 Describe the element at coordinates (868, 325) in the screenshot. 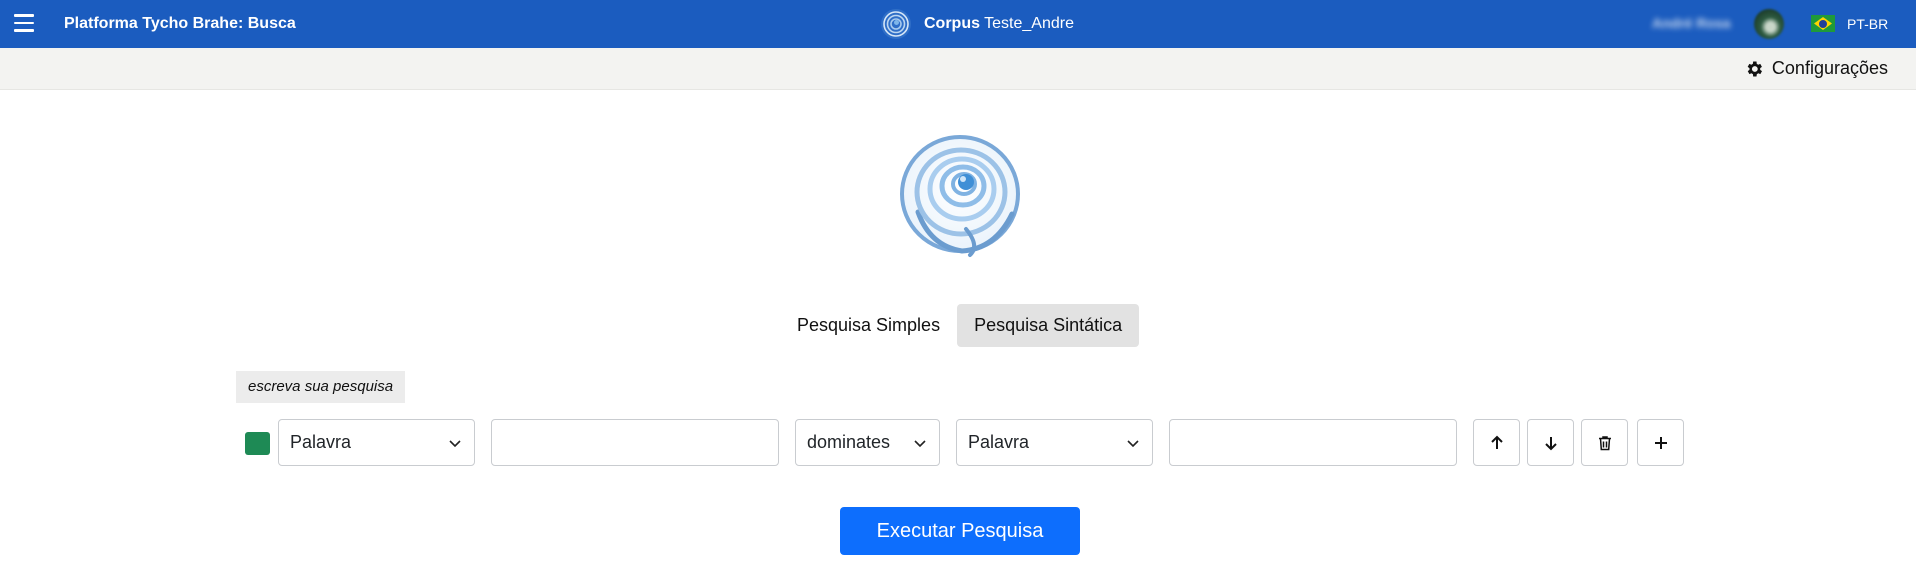

I see `tab-simple-search: Pesquisa Simples` at that location.